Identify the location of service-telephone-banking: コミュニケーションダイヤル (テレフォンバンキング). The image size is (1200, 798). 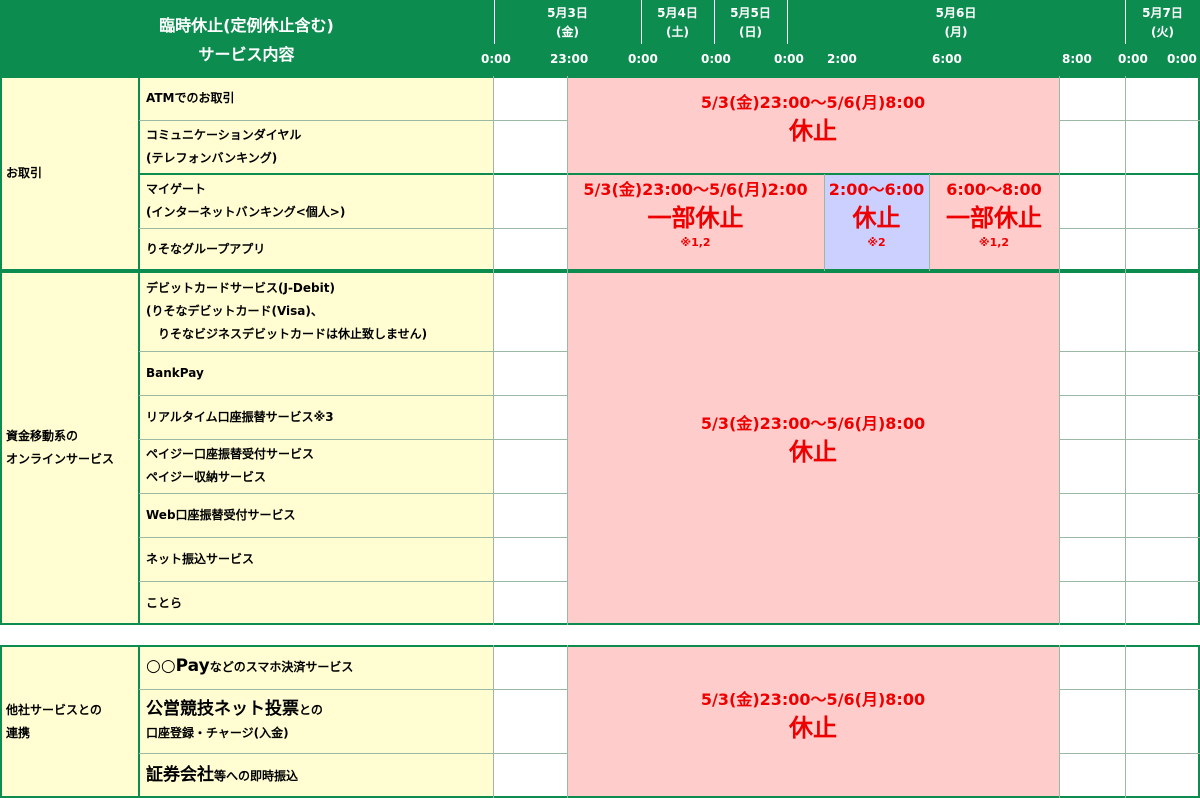
(316, 147).